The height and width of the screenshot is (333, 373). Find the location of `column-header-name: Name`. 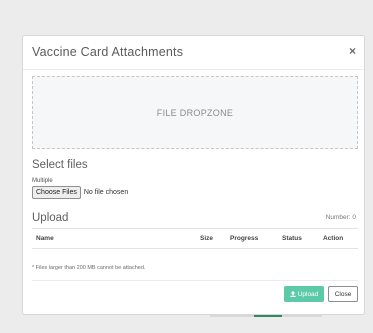

column-header-name: Name is located at coordinates (45, 238).